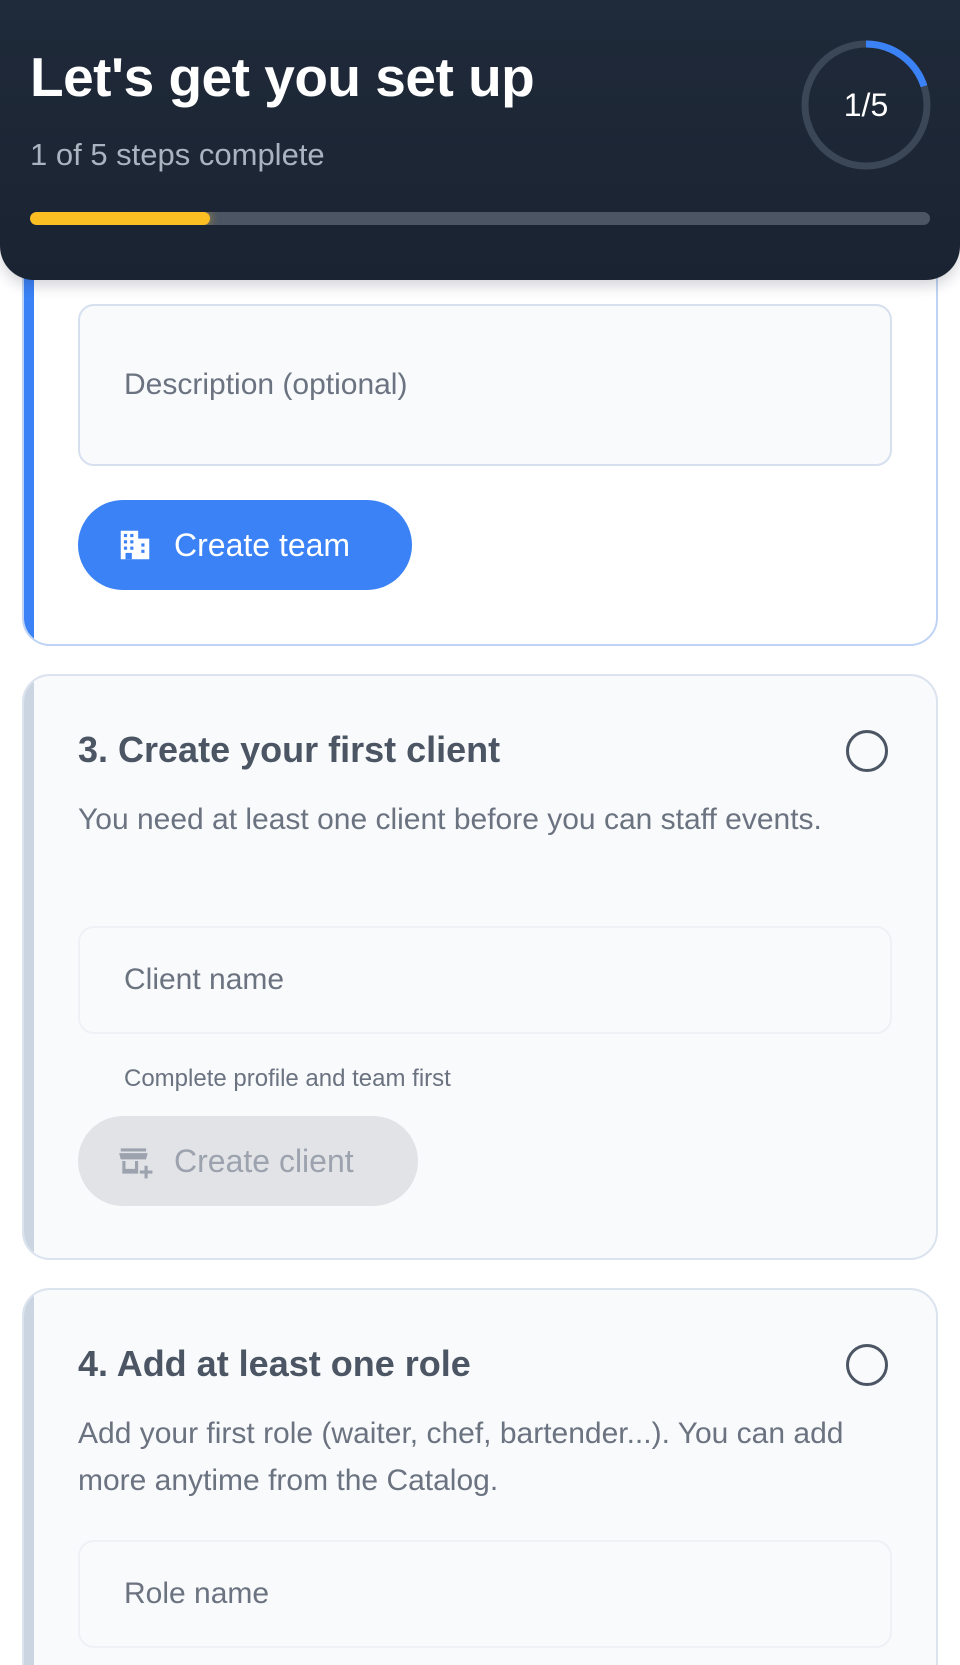 The height and width of the screenshot is (1665, 960). I want to click on role-name-placeholder: Role name, so click(197, 1593).